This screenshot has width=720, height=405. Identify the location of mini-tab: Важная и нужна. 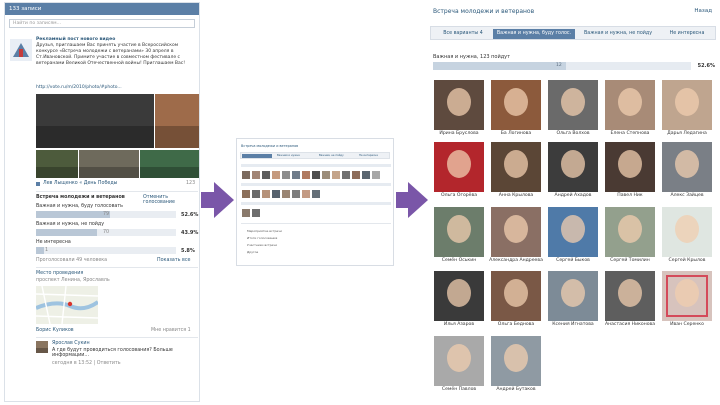
(288, 155).